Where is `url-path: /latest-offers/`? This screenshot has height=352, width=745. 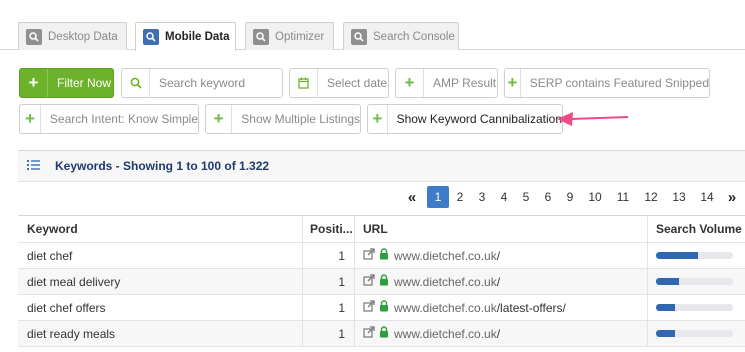 url-path: /latest-offers/ is located at coordinates (531, 308).